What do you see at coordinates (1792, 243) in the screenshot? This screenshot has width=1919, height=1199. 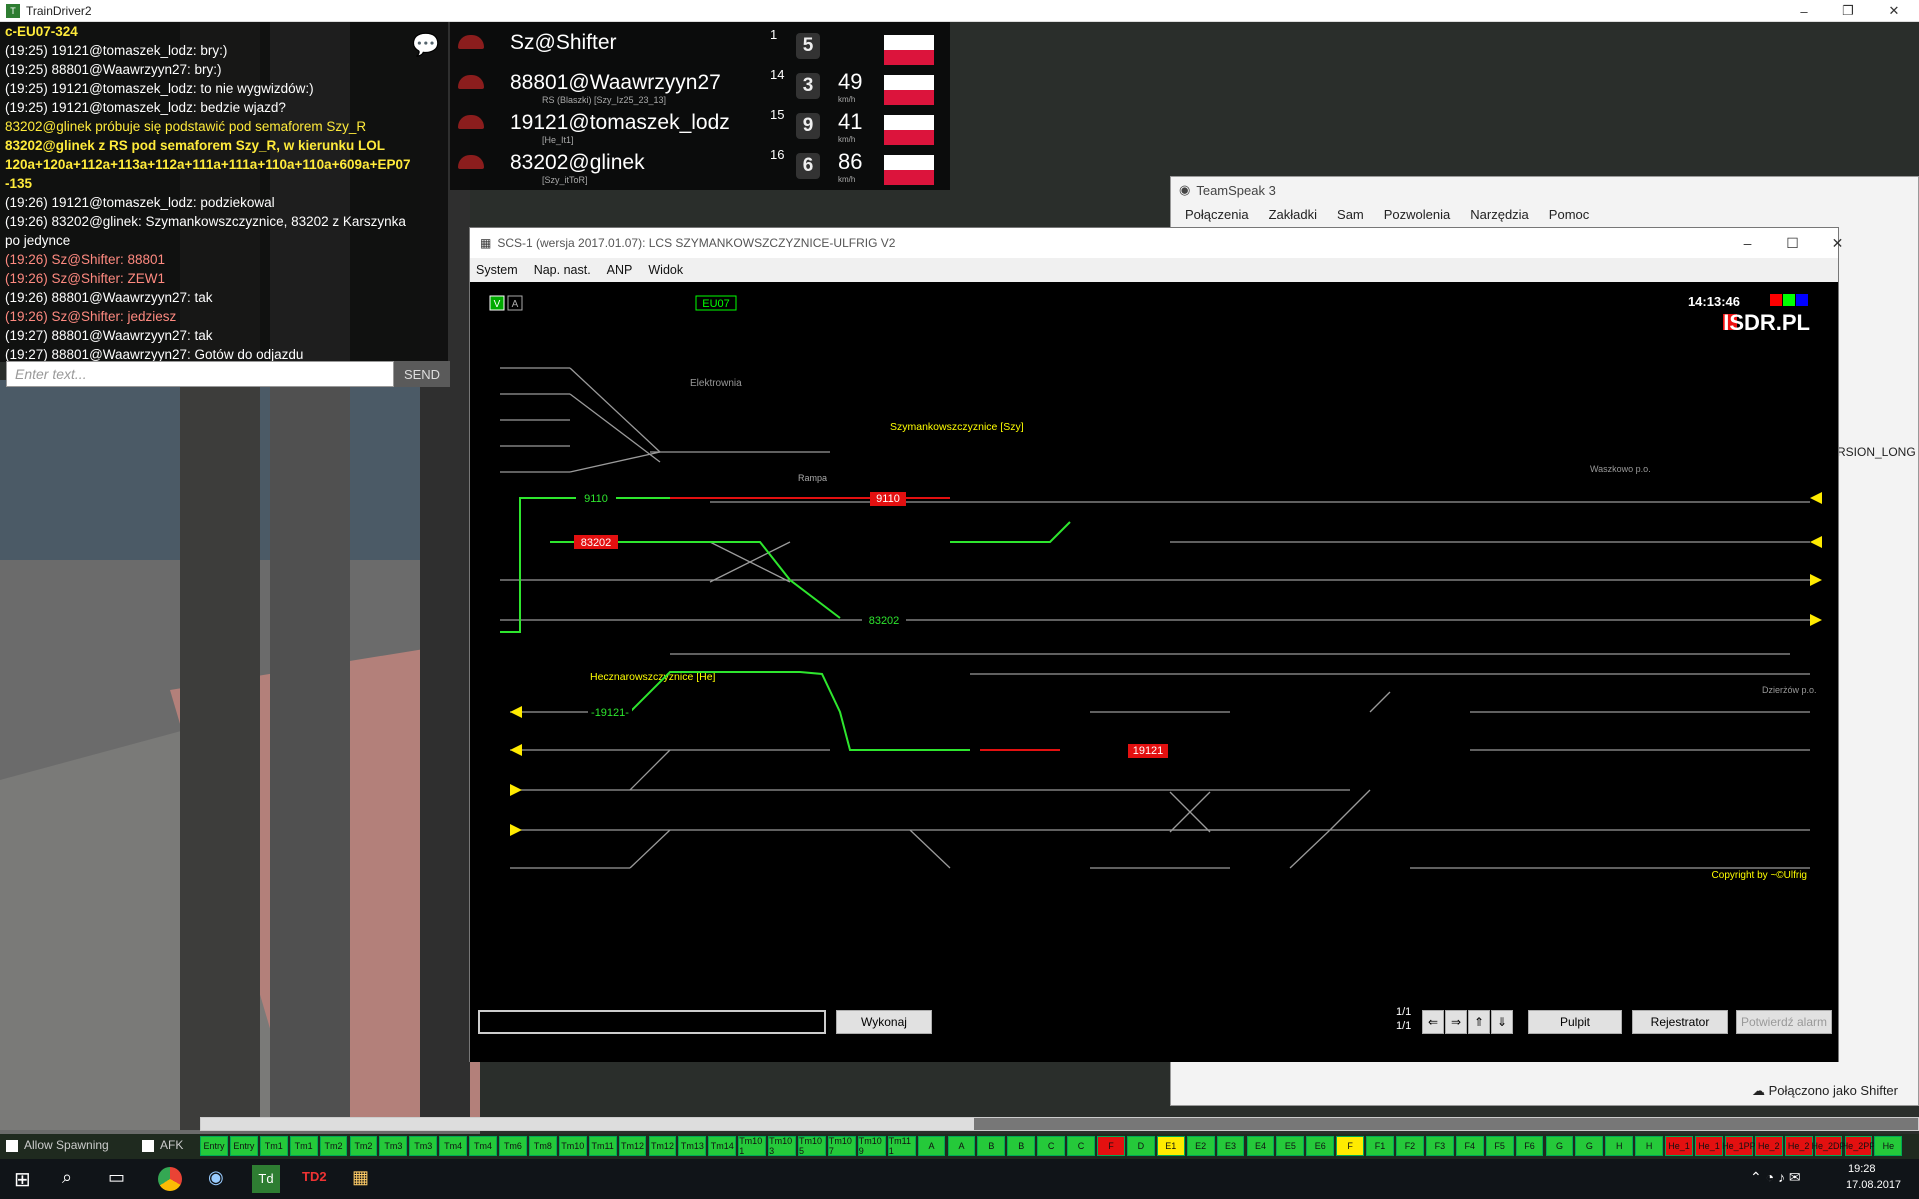 I see `scs-maximize-button: ☐` at bounding box center [1792, 243].